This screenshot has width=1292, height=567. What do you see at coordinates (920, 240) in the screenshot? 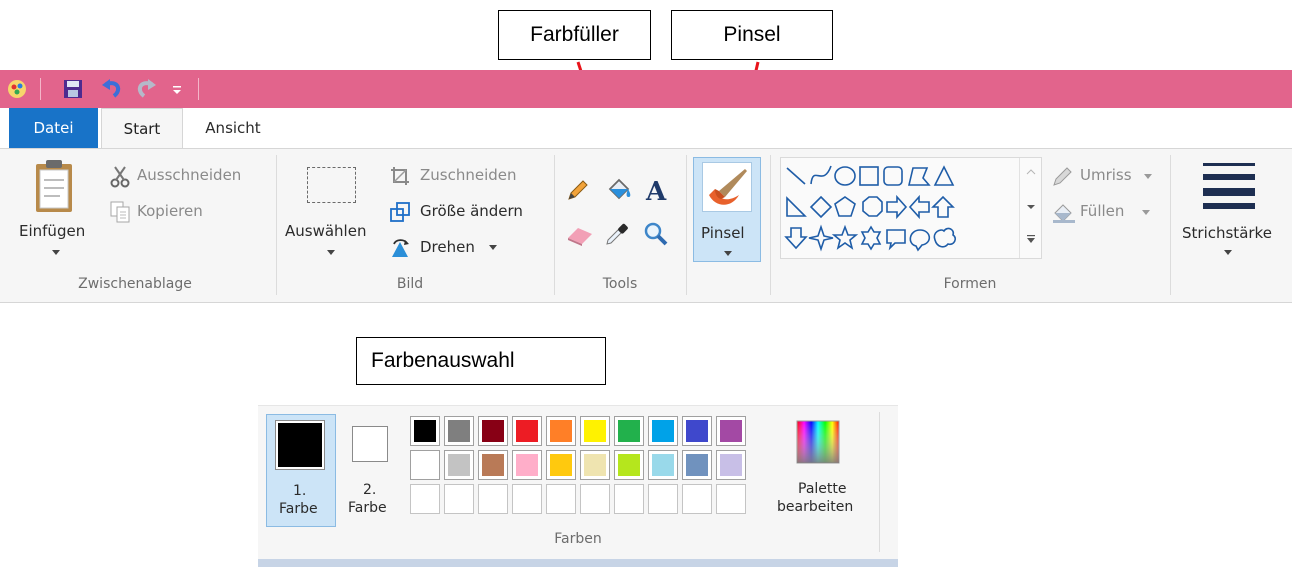
I see `oval-callout-shape-icon` at bounding box center [920, 240].